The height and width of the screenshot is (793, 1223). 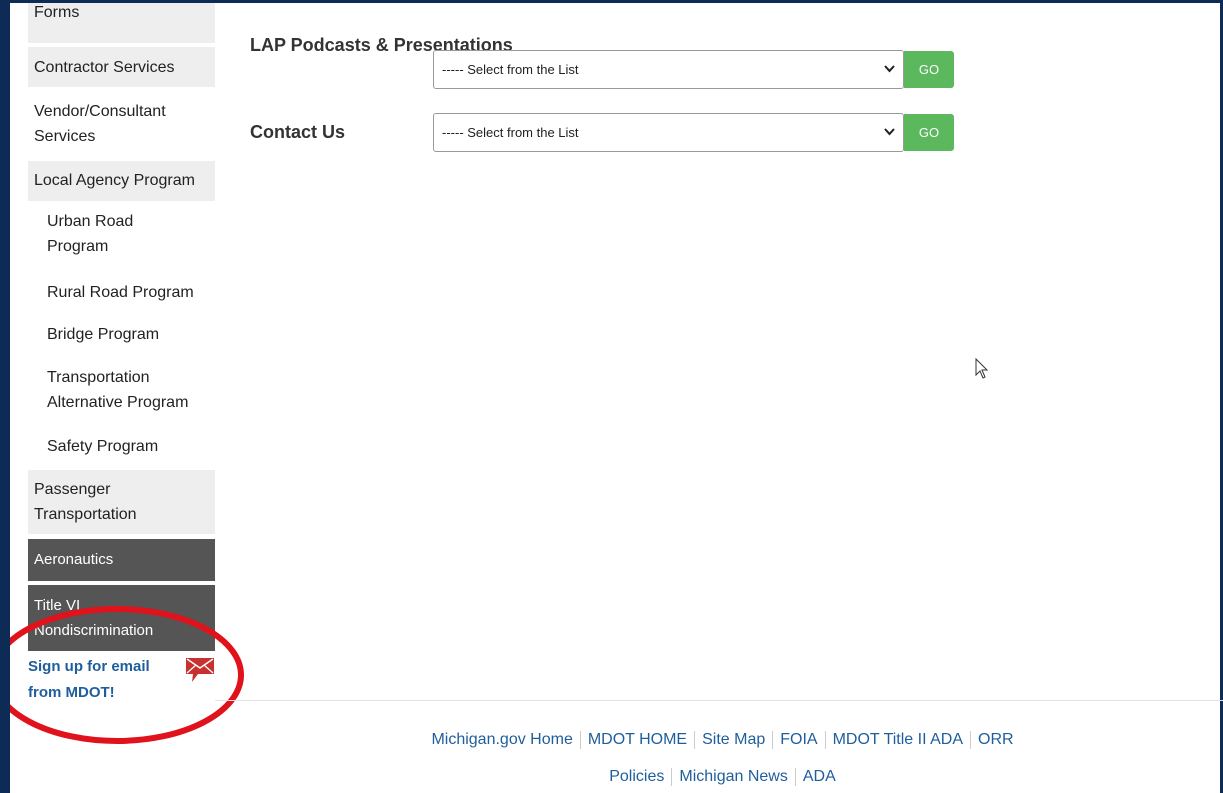 I want to click on sidebar-item-vendor-consultant-services: Vendor/Consultant Services, so click(x=103, y=124).